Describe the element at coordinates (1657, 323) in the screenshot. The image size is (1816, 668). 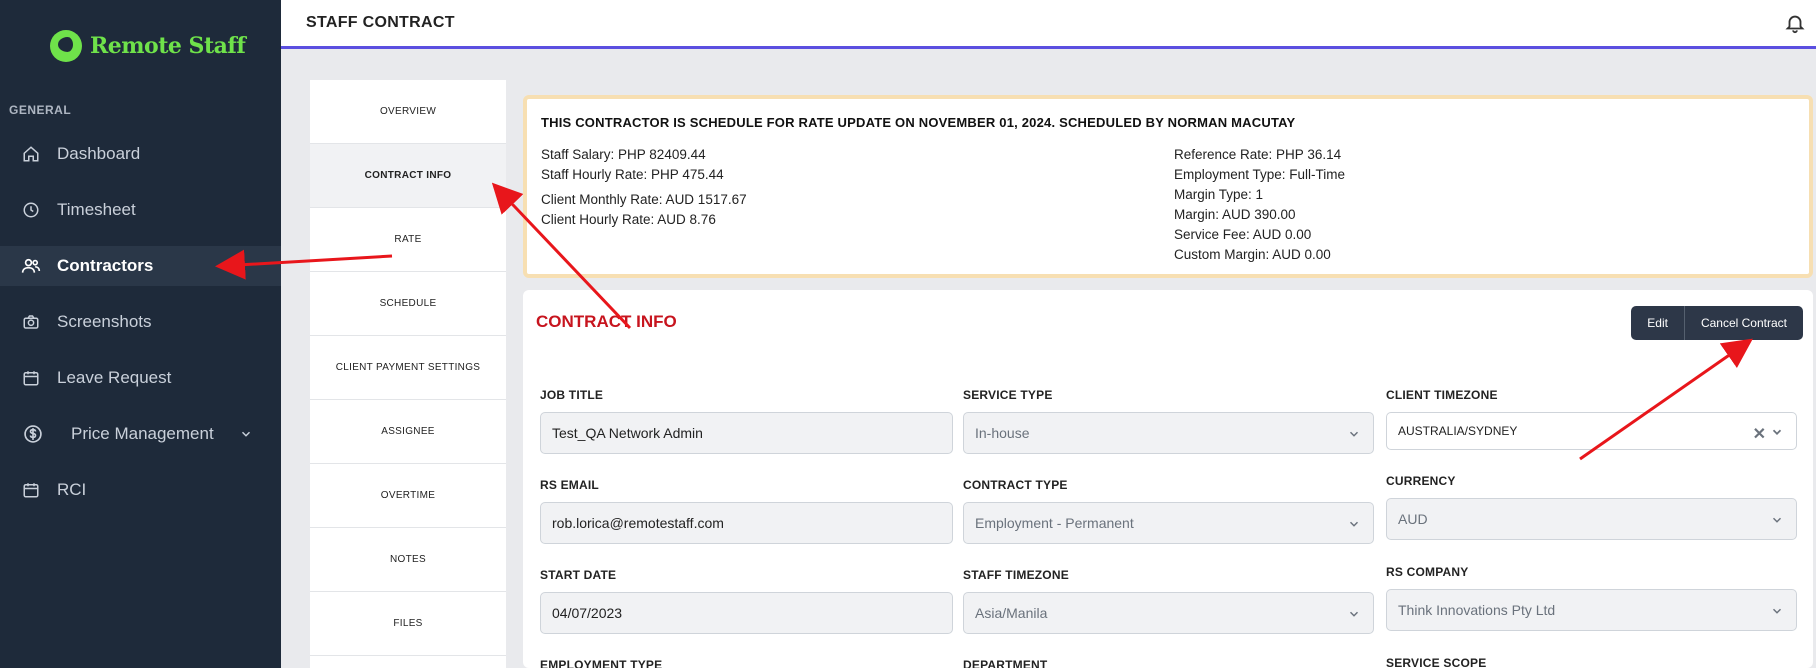
I see `edit-button: Edit` at that location.